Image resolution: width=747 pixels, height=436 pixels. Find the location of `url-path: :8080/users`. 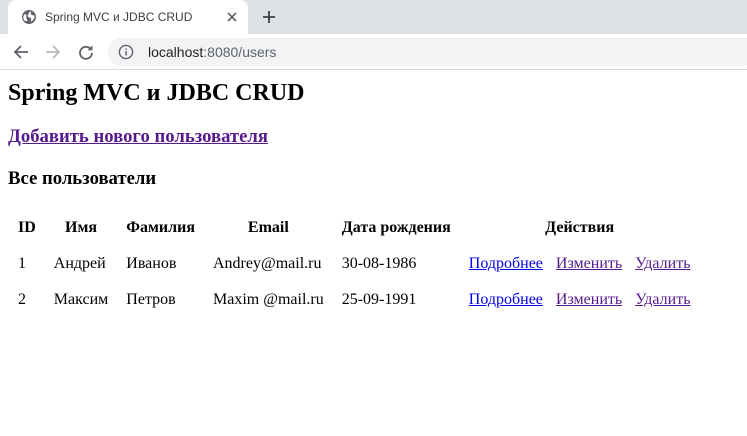

url-path: :8080/users is located at coordinates (240, 52).